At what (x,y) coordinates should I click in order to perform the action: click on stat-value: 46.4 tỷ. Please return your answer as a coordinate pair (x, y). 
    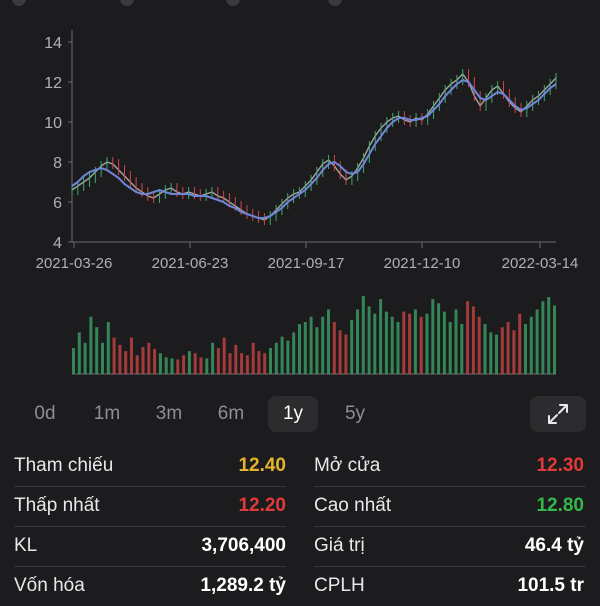
    Looking at the image, I should click on (554, 545).